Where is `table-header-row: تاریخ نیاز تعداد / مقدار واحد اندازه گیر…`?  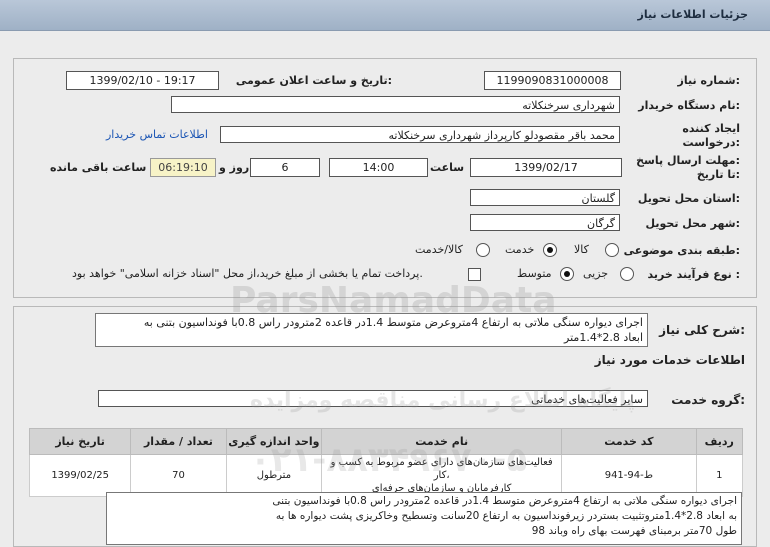 table-header-row: تاریخ نیاز تعداد / مقدار واحد اندازه گیر… is located at coordinates (386, 441).